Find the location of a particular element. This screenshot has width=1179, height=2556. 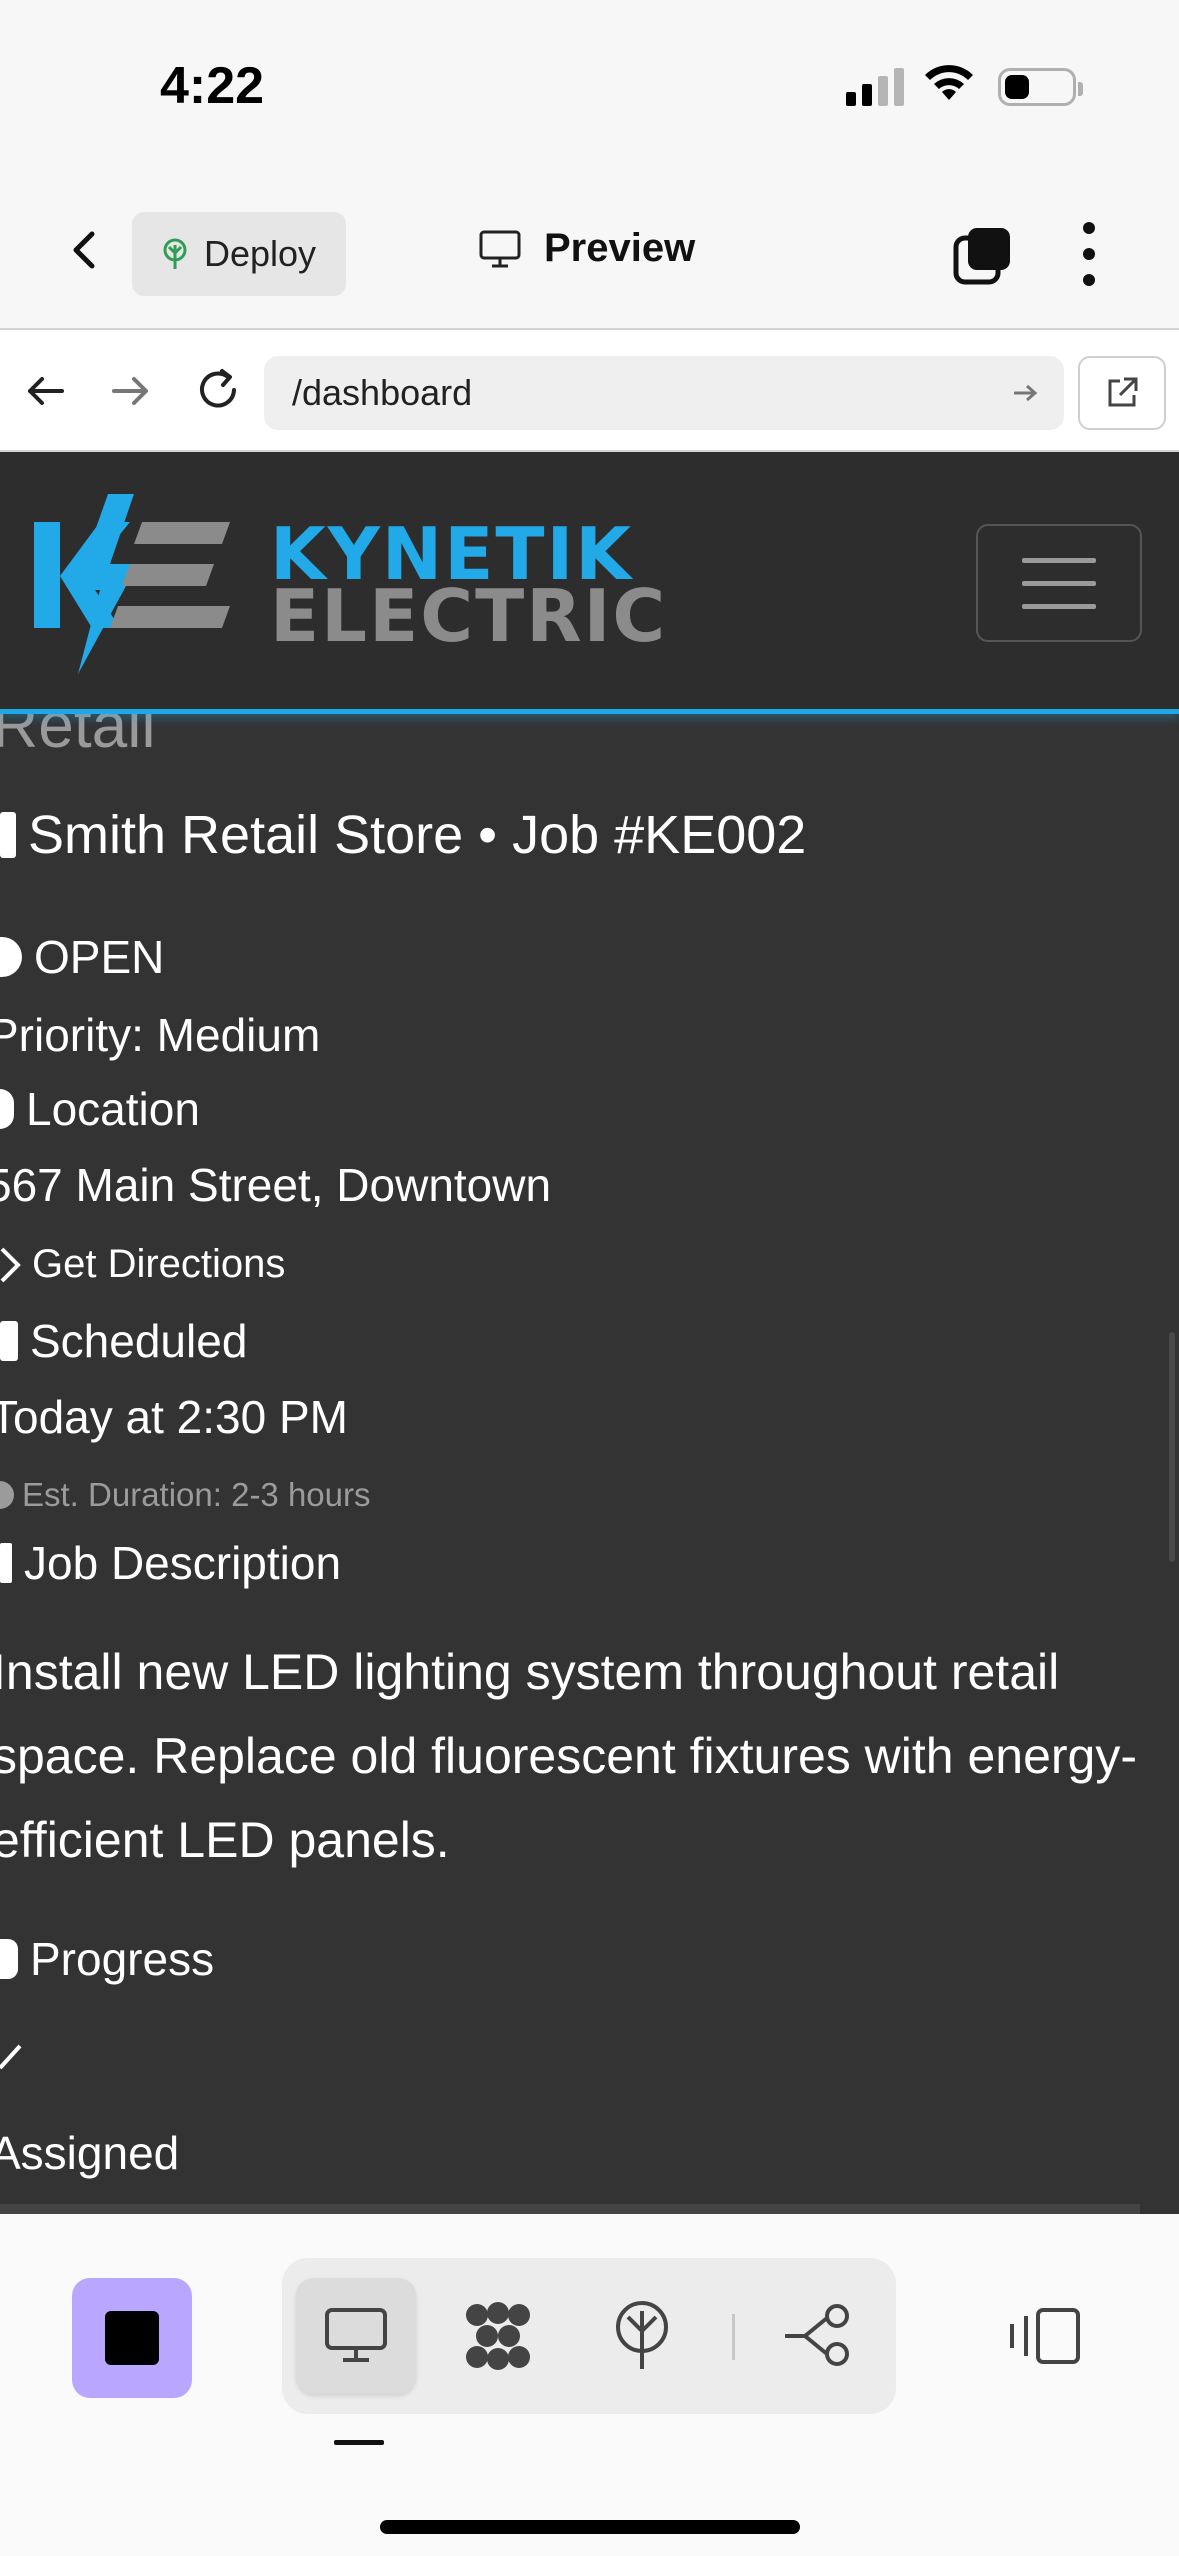

bottom-toolbar is located at coordinates (589, 2385).